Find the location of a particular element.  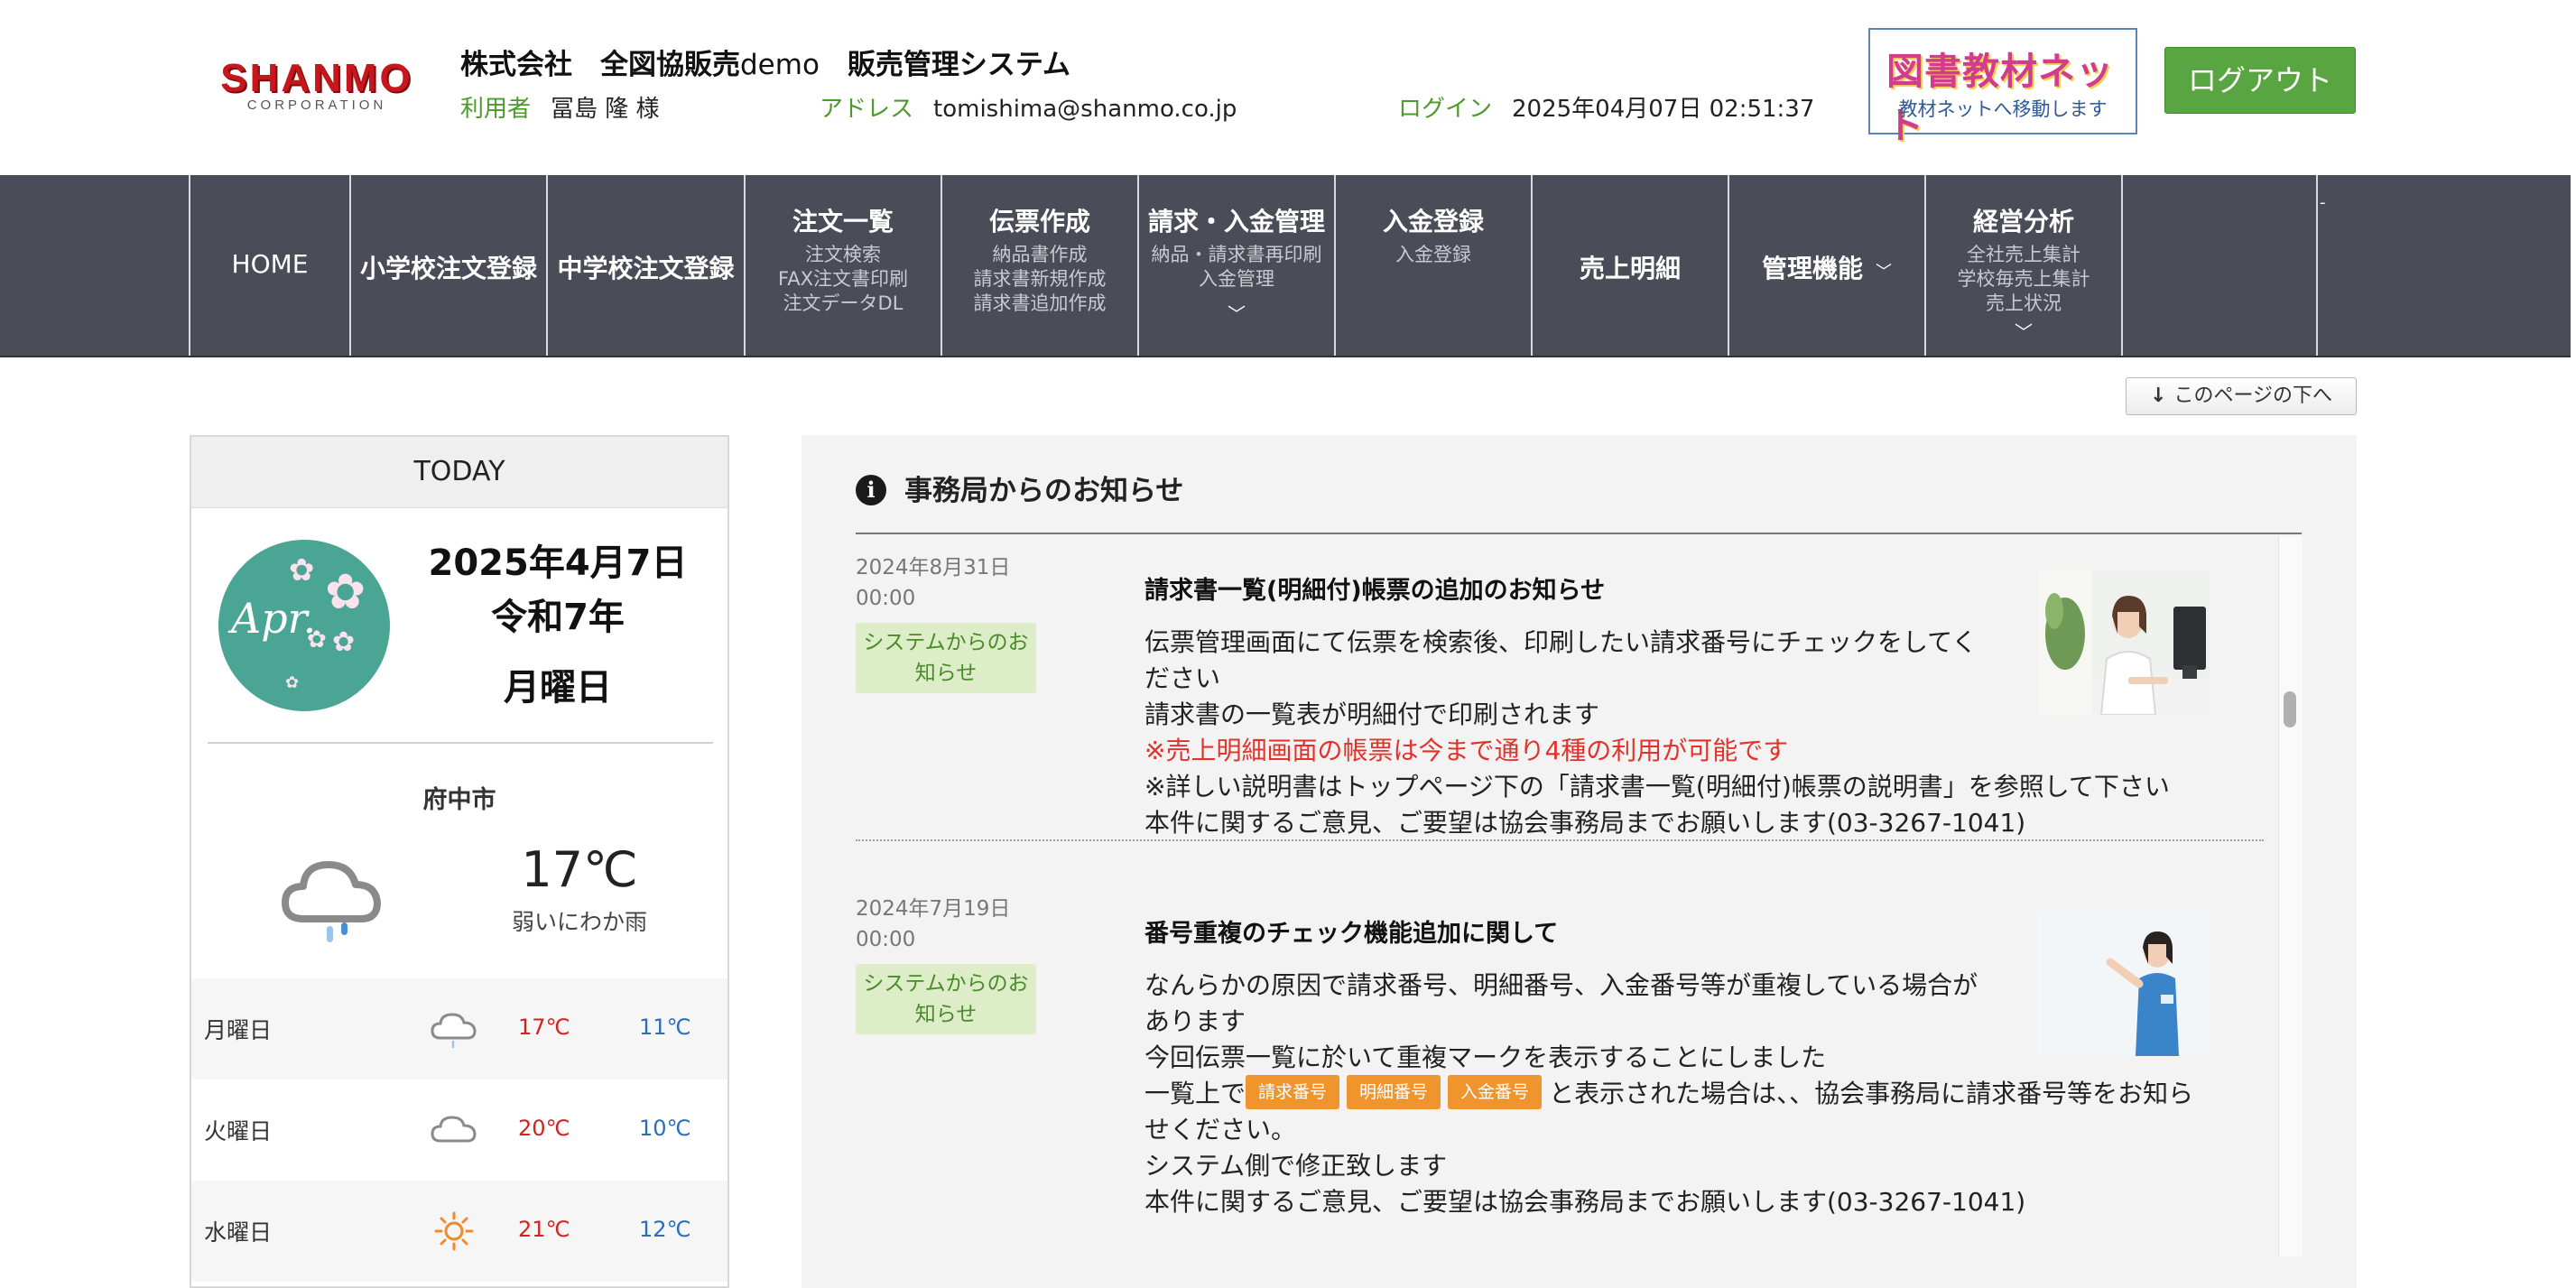

today-heading: TODAY is located at coordinates (459, 473).